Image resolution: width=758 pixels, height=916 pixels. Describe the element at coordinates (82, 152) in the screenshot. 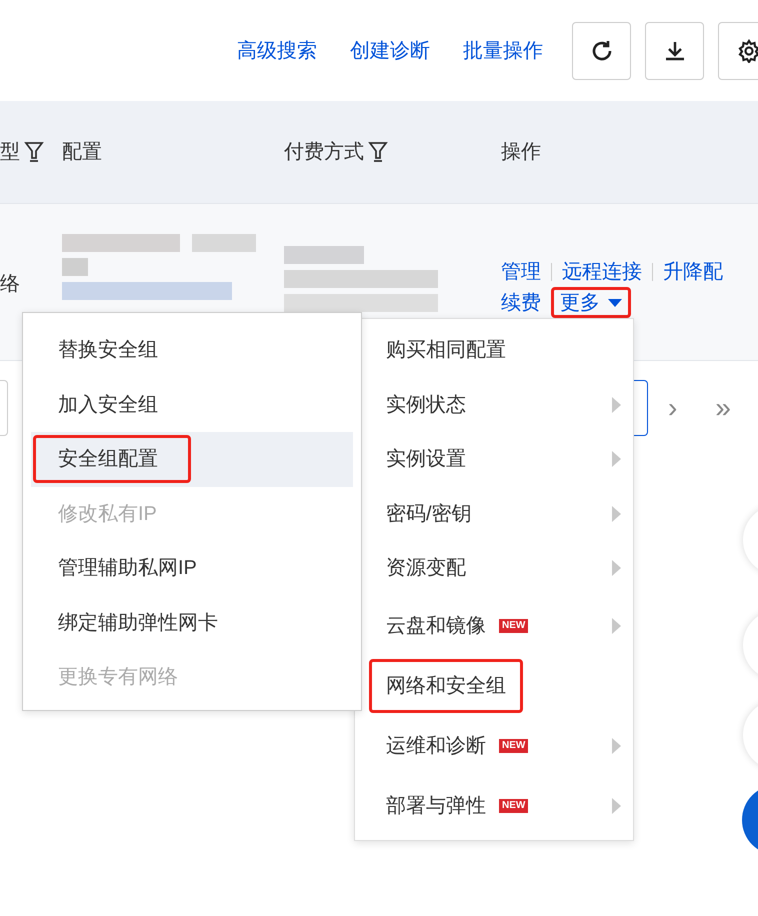

I see `column-header: 配置` at that location.